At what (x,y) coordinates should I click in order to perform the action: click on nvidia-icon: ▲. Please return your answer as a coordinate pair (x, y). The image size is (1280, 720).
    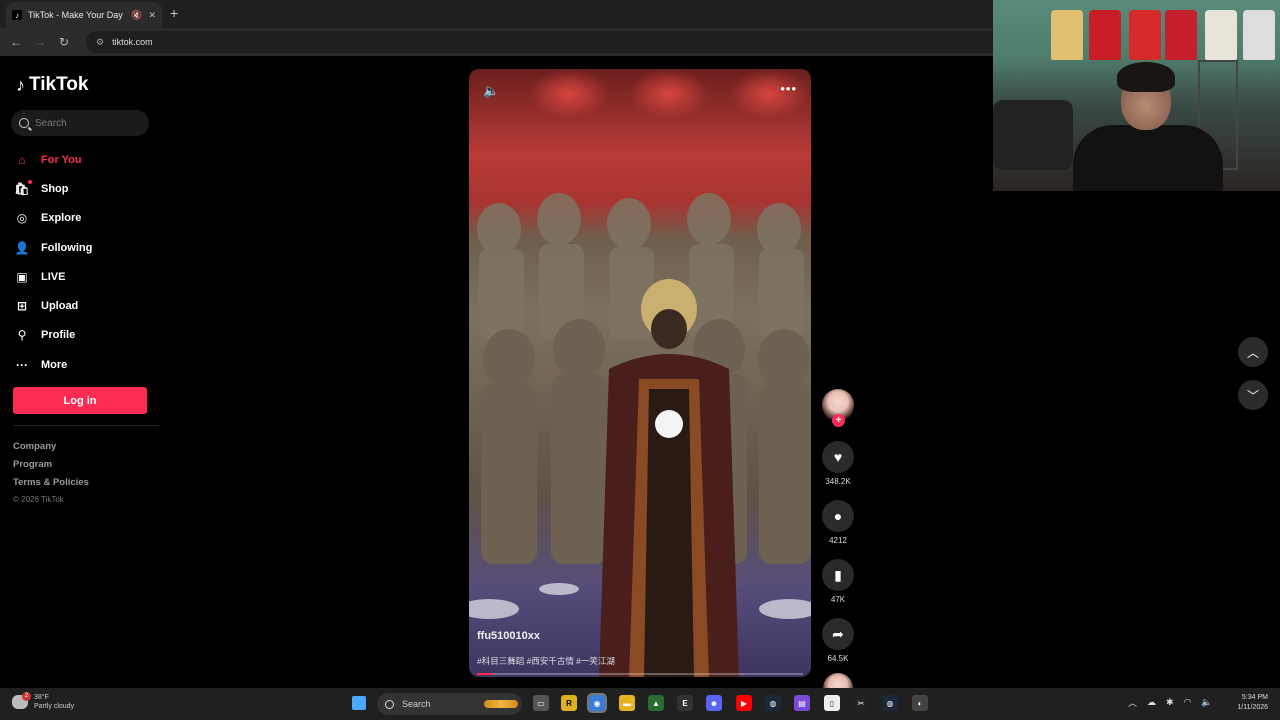
    Looking at the image, I should click on (656, 703).